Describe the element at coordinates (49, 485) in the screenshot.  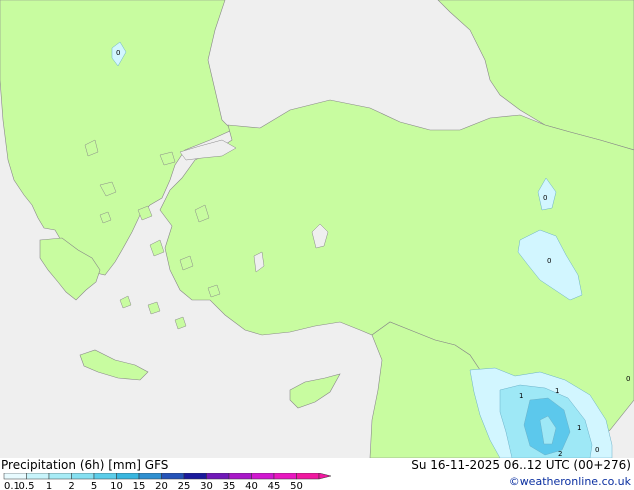
I see `scale-tick-label: 1` at that location.